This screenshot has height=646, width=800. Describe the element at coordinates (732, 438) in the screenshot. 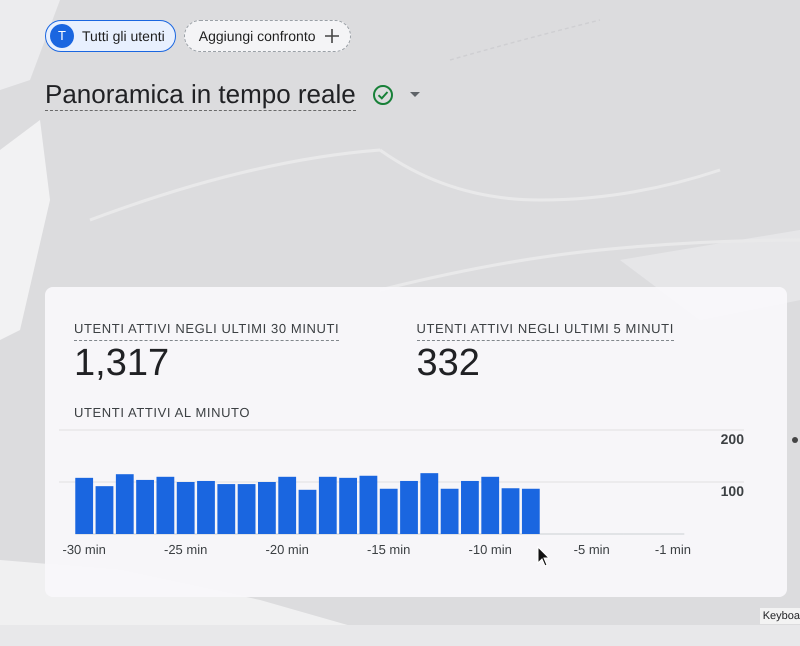

I see `axis-label: 200` at that location.